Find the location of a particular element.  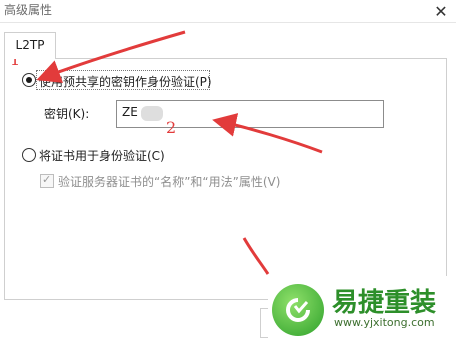

refresh-icon is located at coordinates (298, 310).